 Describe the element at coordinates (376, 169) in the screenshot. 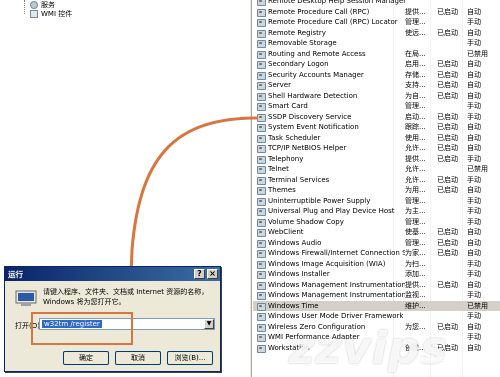

I see `service-row: Telnet 允许... 已禁用` at that location.